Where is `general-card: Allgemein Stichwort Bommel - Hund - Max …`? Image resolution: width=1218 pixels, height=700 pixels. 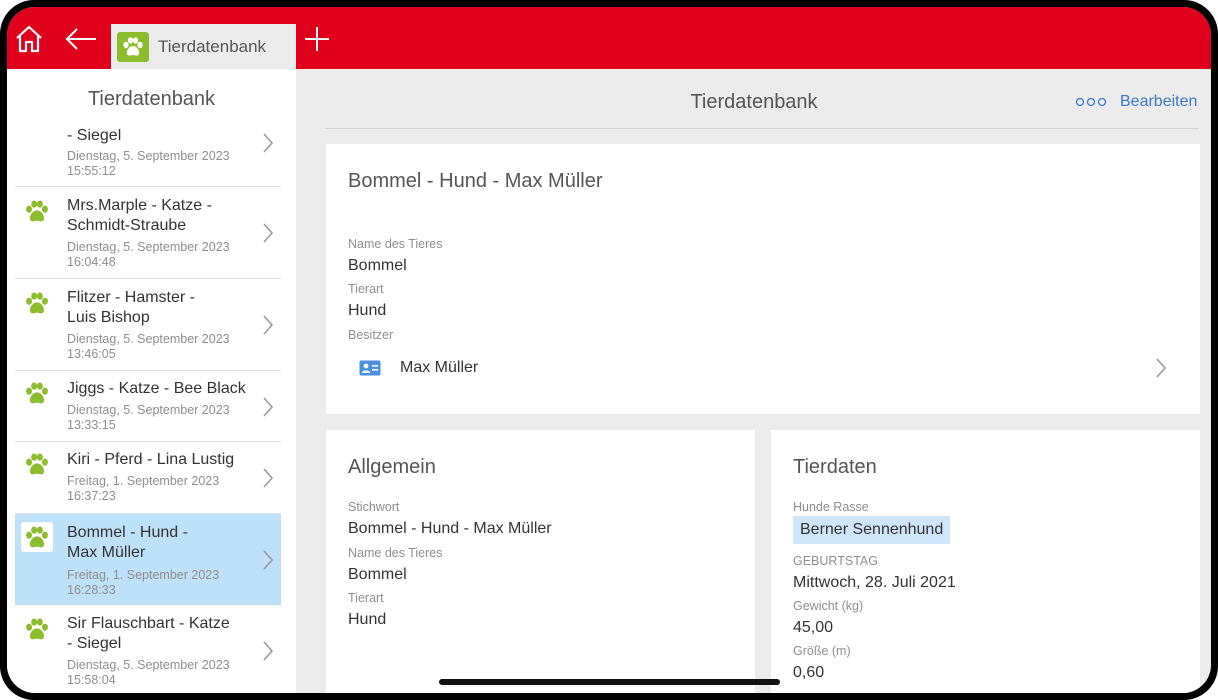 general-card: Allgemein Stichwort Bommel - Hund - Max … is located at coordinates (540, 561).